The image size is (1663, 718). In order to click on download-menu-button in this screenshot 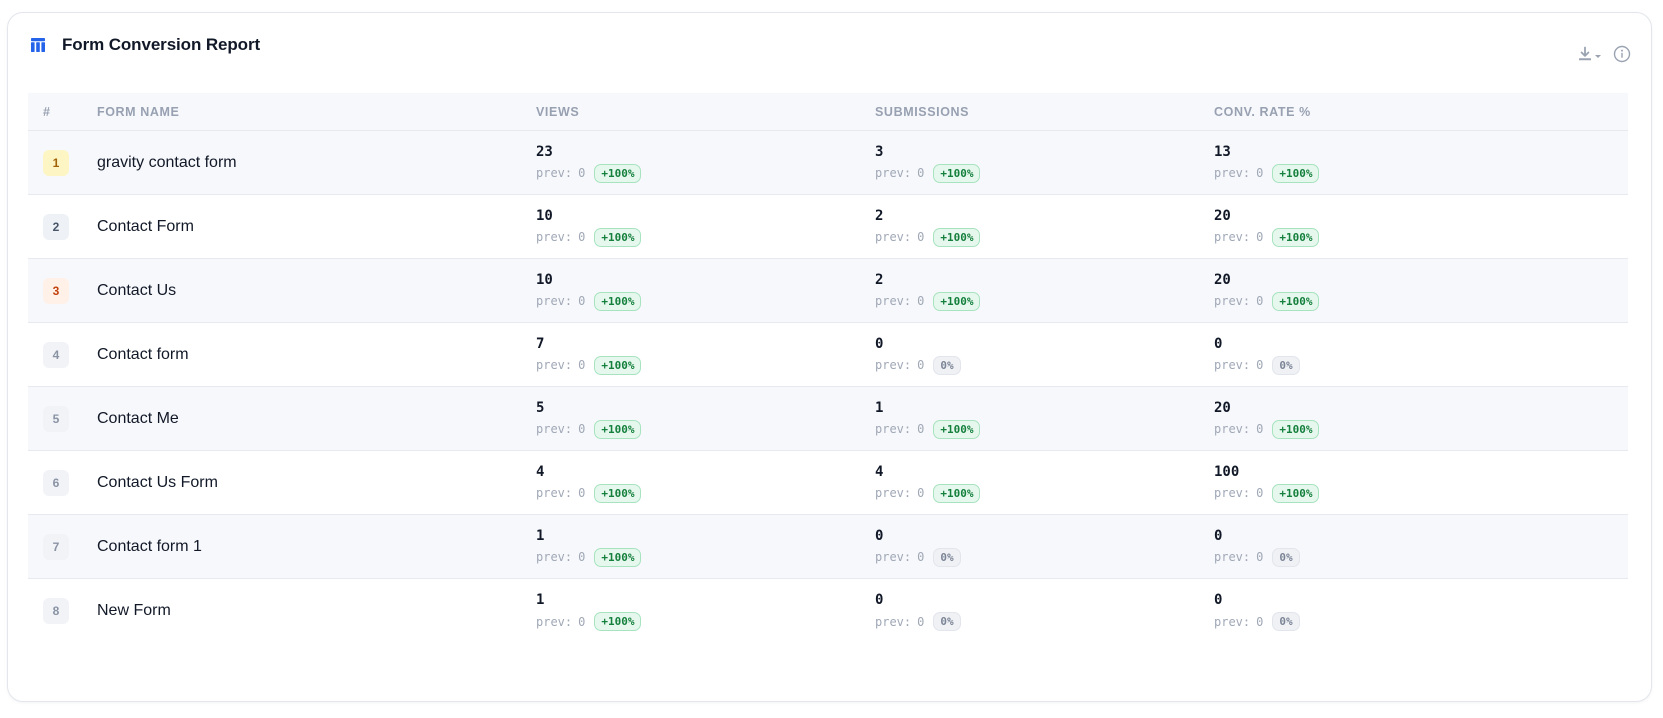, I will do `click(1590, 56)`.